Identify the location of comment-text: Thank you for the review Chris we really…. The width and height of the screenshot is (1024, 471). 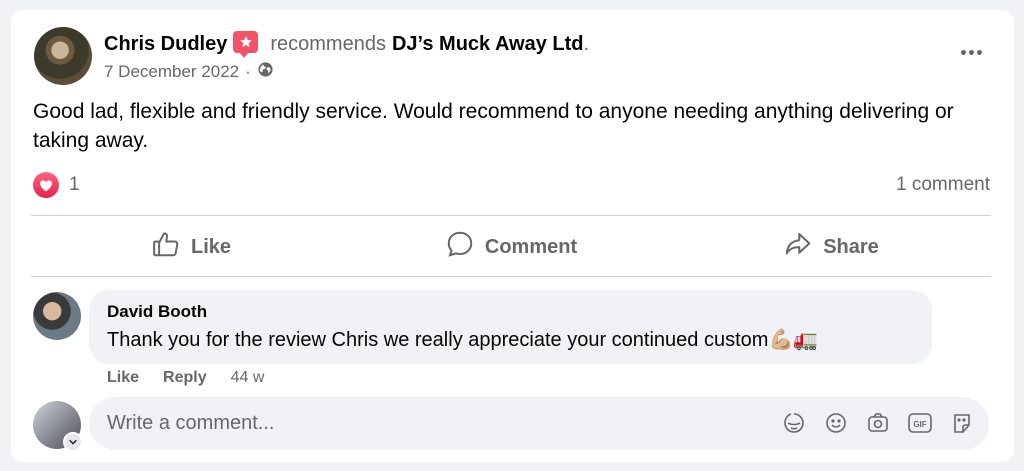
(462, 339).